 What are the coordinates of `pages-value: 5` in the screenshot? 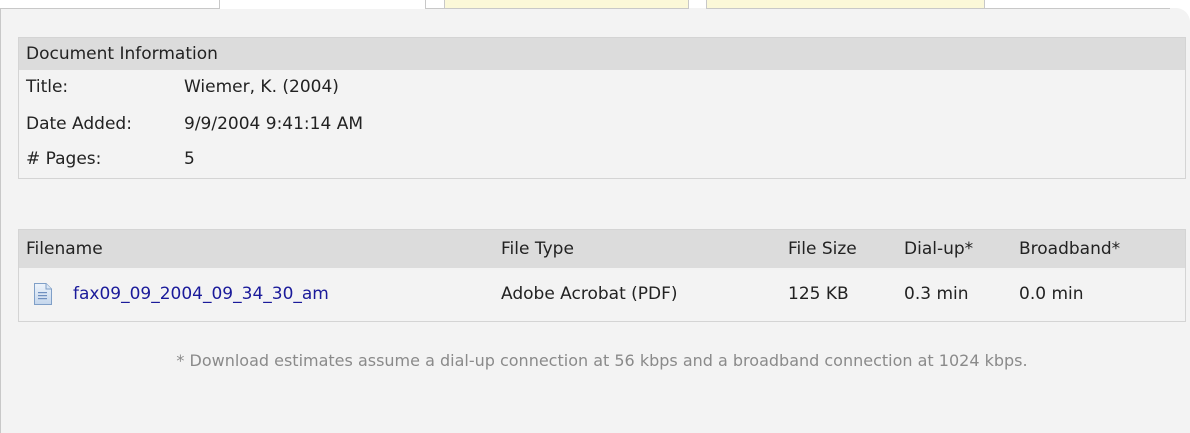 It's located at (189, 159).